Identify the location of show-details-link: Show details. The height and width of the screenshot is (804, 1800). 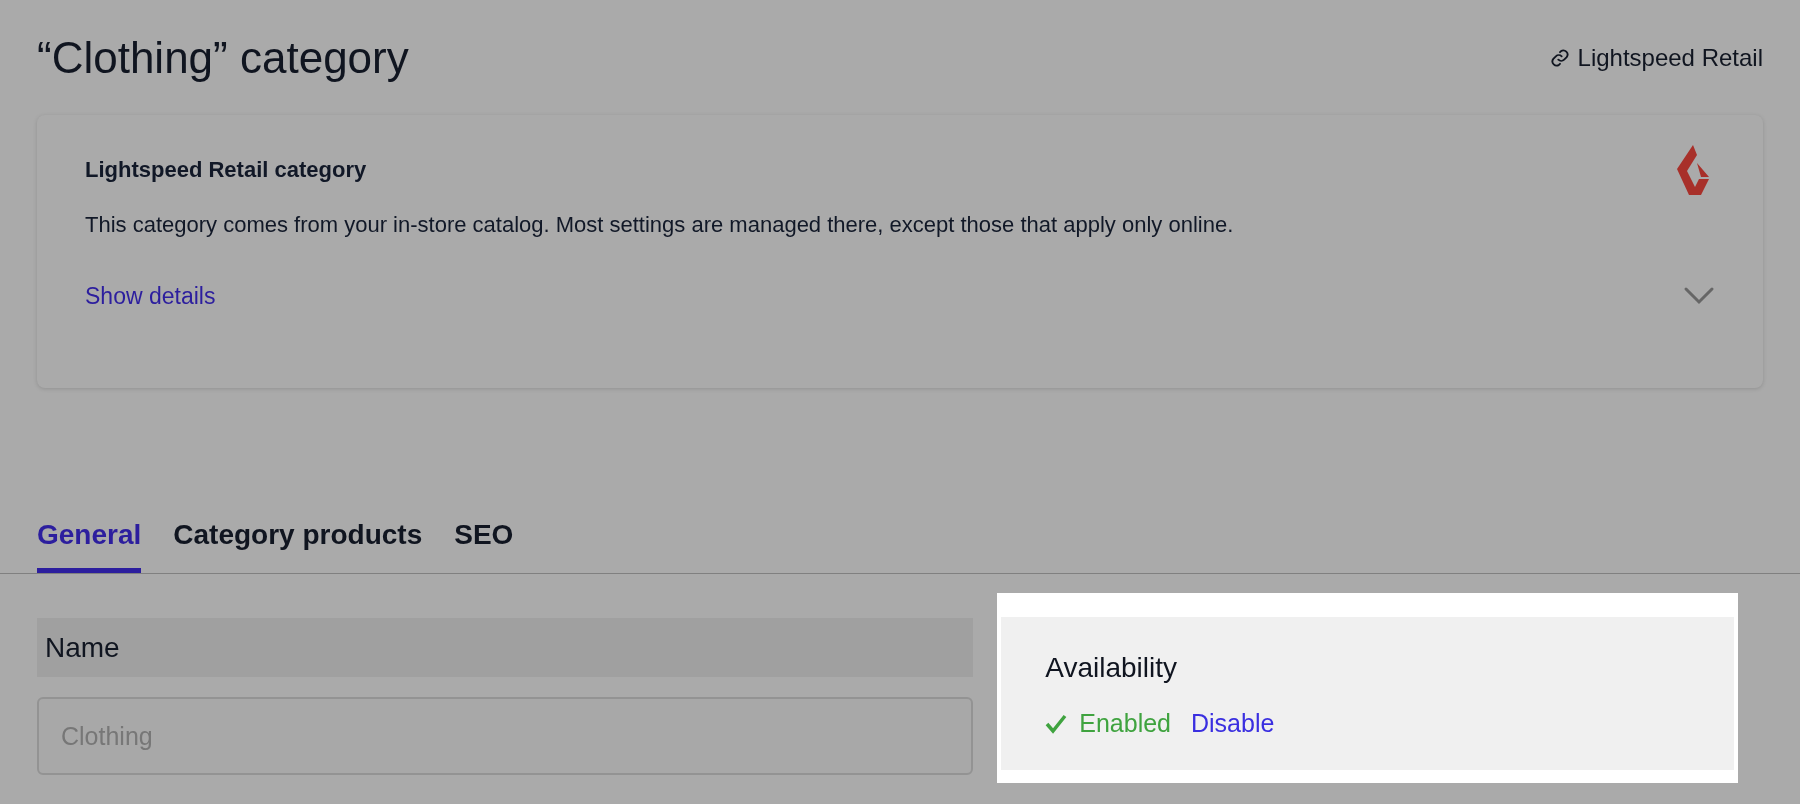
(150, 296).